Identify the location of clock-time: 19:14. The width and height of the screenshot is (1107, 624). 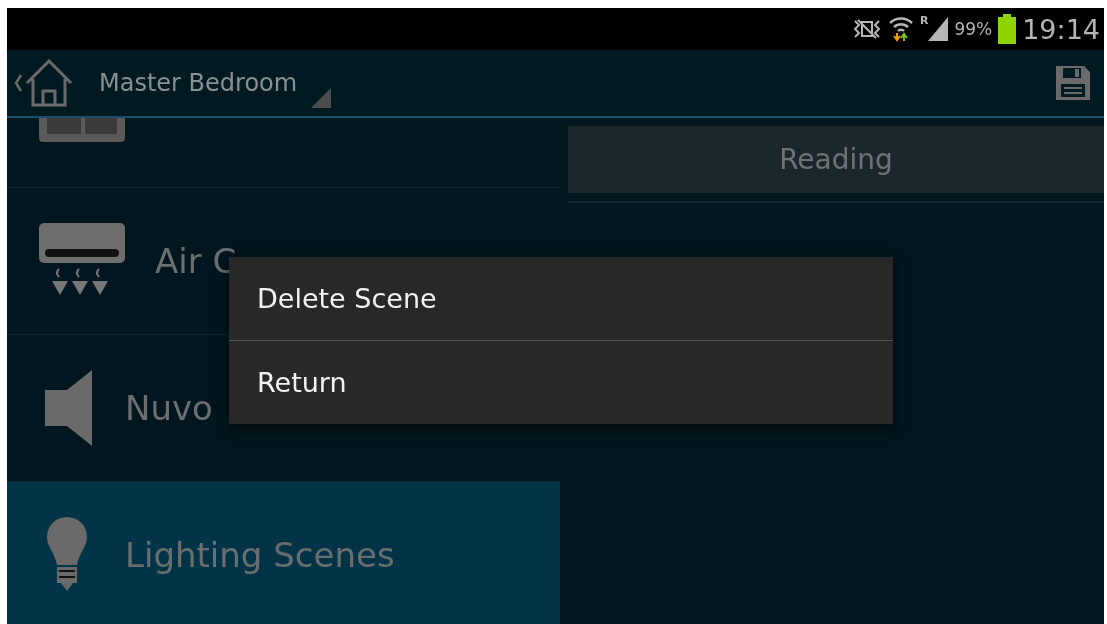
(1061, 29).